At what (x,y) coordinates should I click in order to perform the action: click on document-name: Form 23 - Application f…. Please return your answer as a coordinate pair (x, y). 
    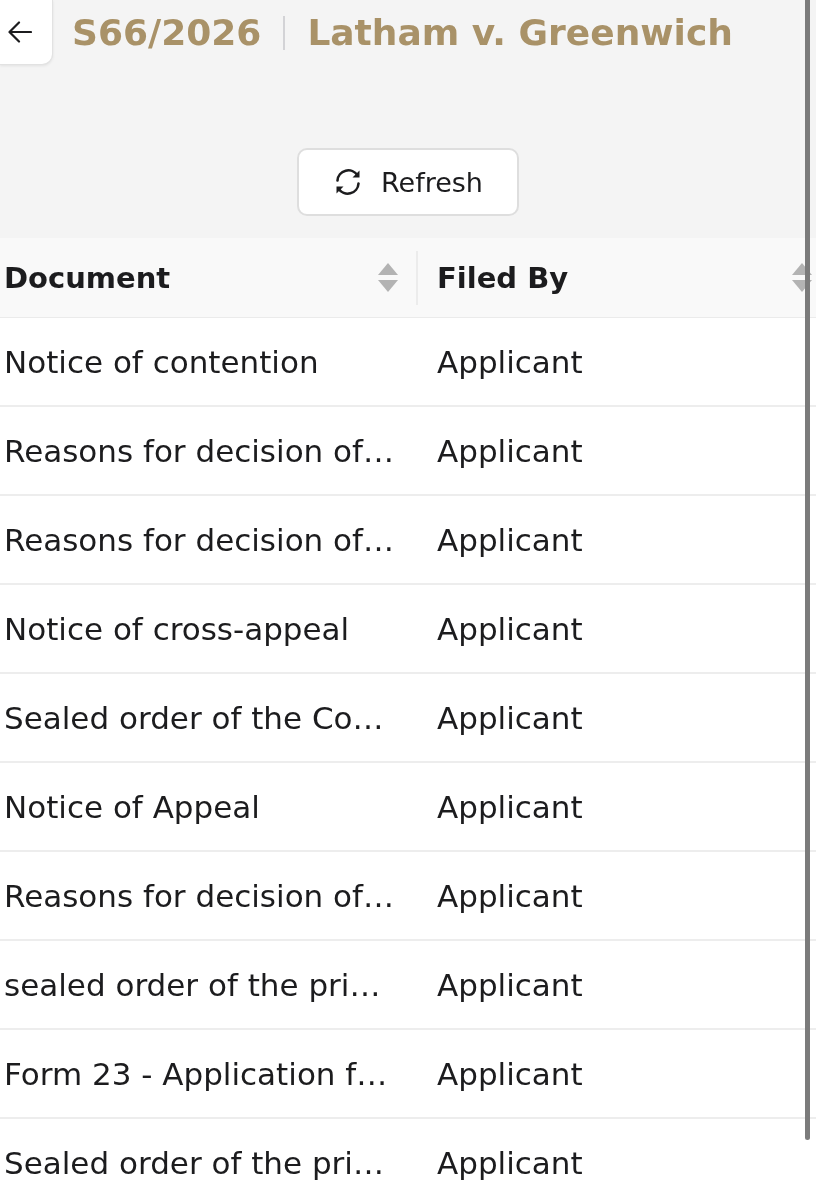
    Looking at the image, I should click on (196, 1073).